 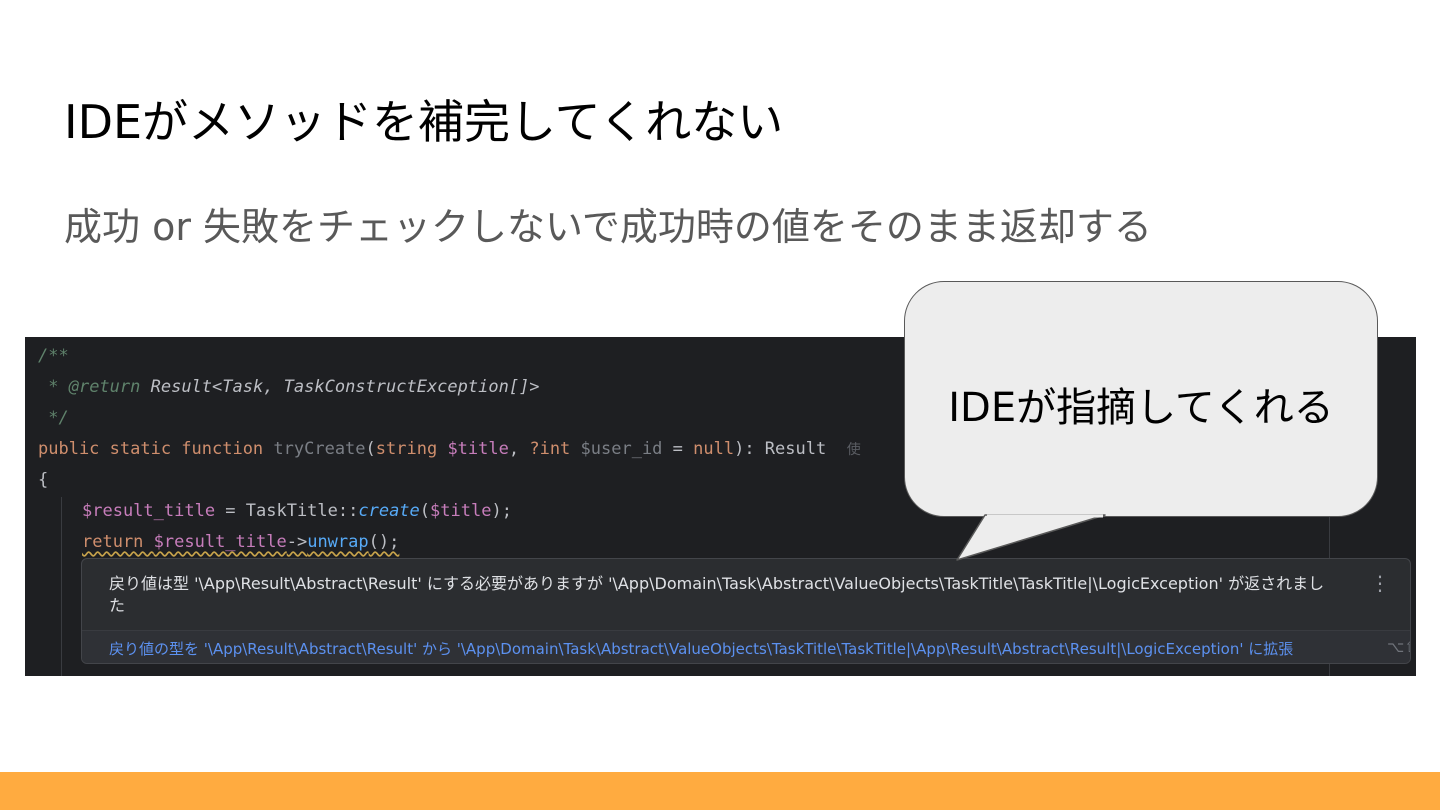 What do you see at coordinates (118, 542) in the screenshot?
I see `return-keyword: return` at bounding box center [118, 542].